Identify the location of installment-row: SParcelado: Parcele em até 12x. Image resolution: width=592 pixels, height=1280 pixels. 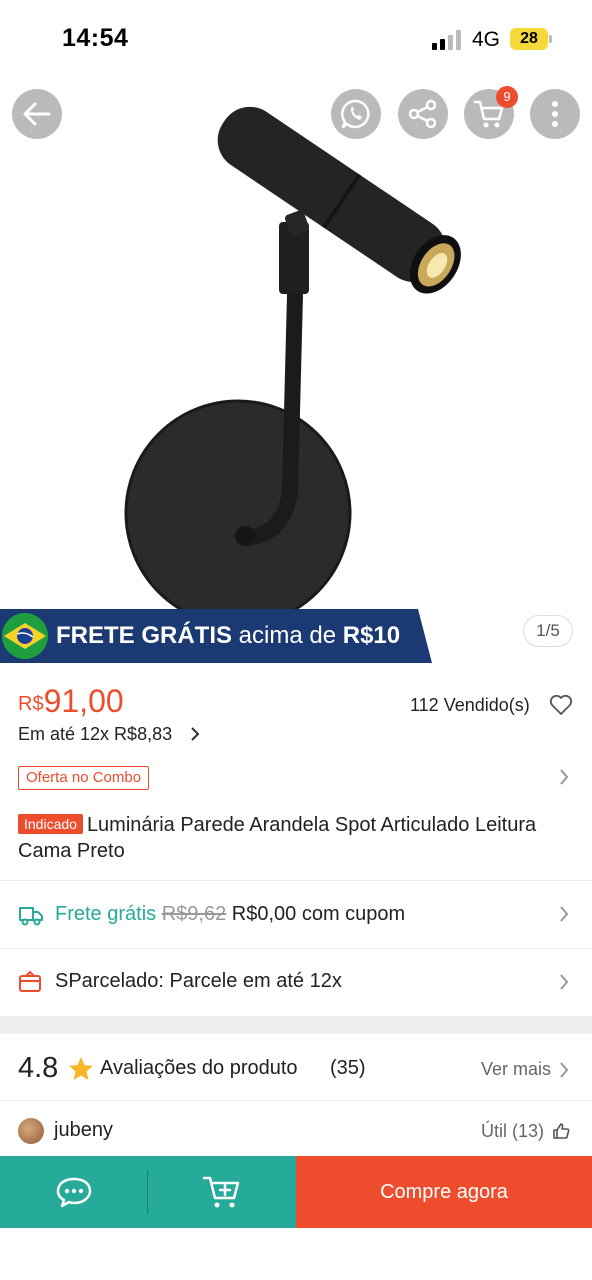
(296, 982).